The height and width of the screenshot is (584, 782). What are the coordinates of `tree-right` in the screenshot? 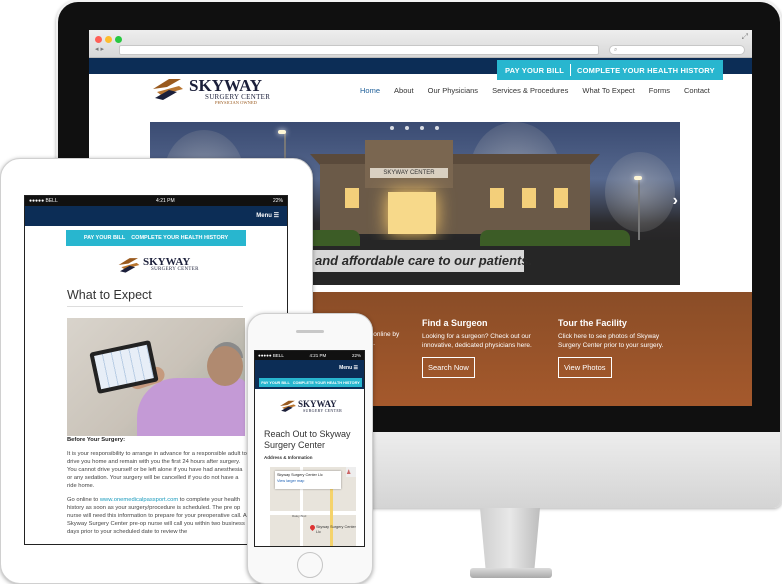 It's located at (640, 192).